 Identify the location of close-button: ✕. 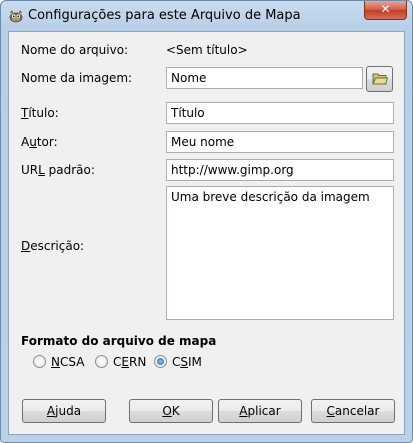
(385, 10).